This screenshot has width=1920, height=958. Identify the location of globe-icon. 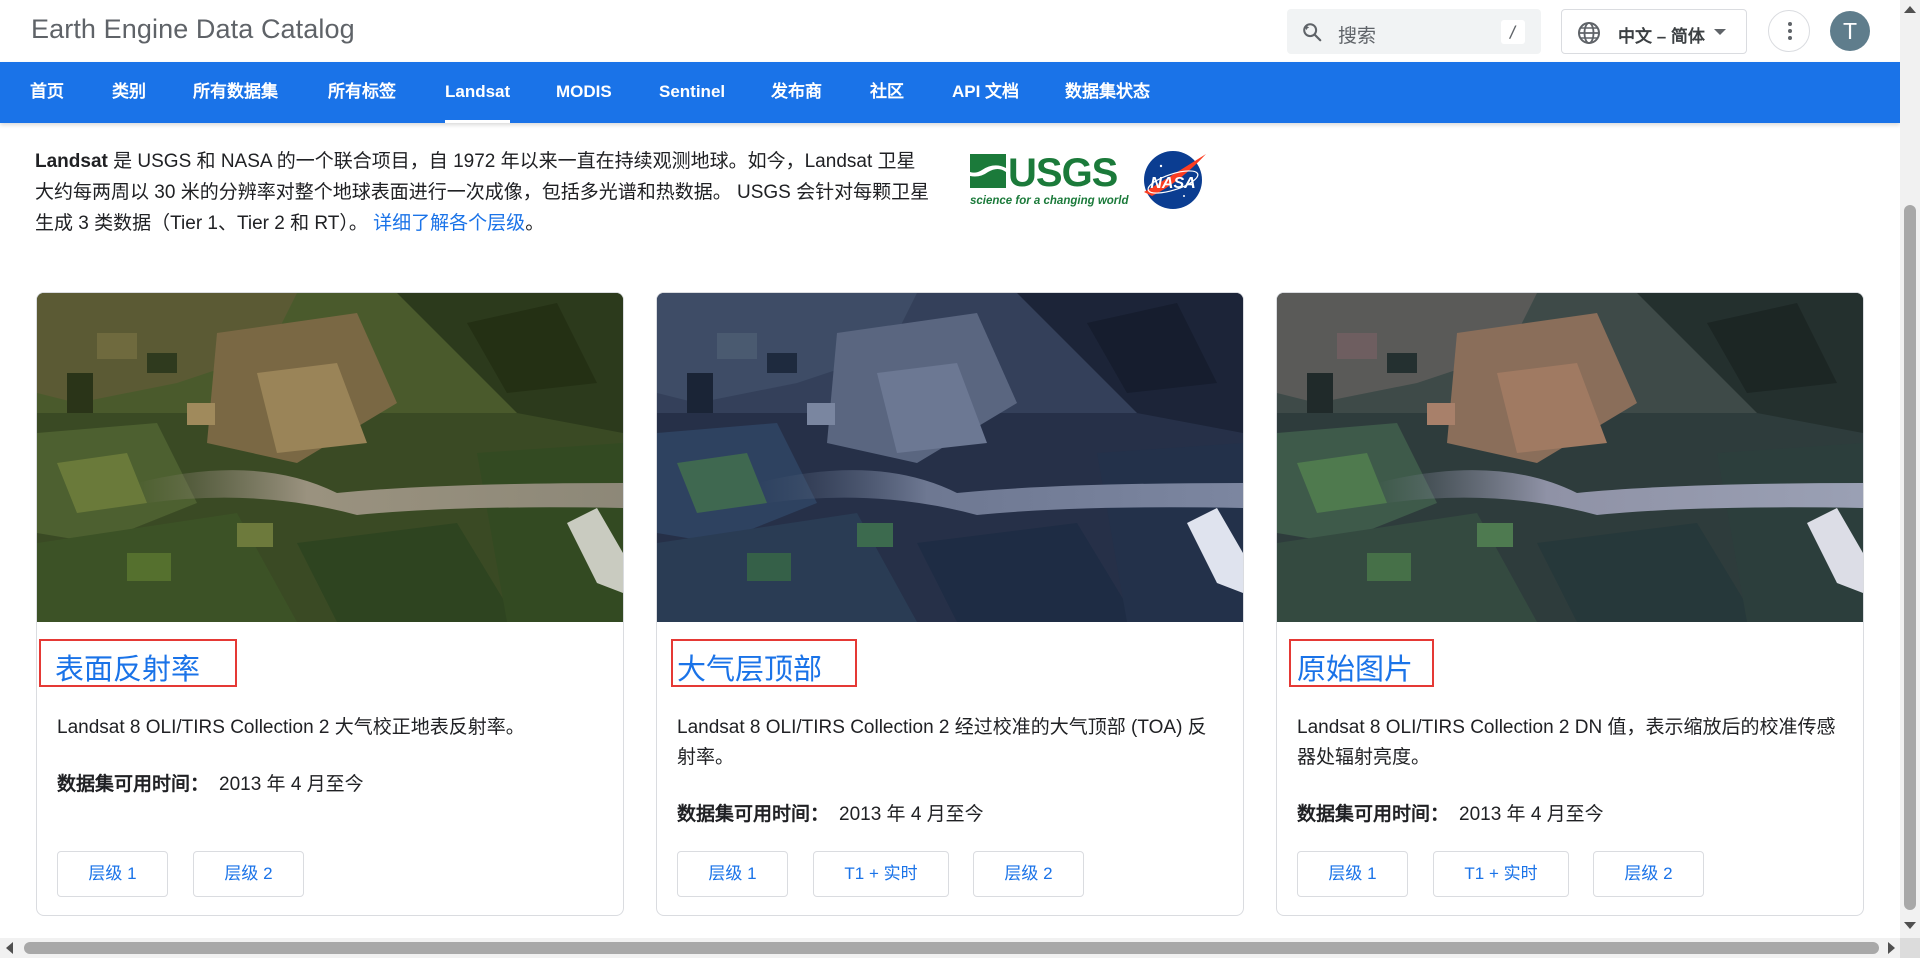
(1589, 33).